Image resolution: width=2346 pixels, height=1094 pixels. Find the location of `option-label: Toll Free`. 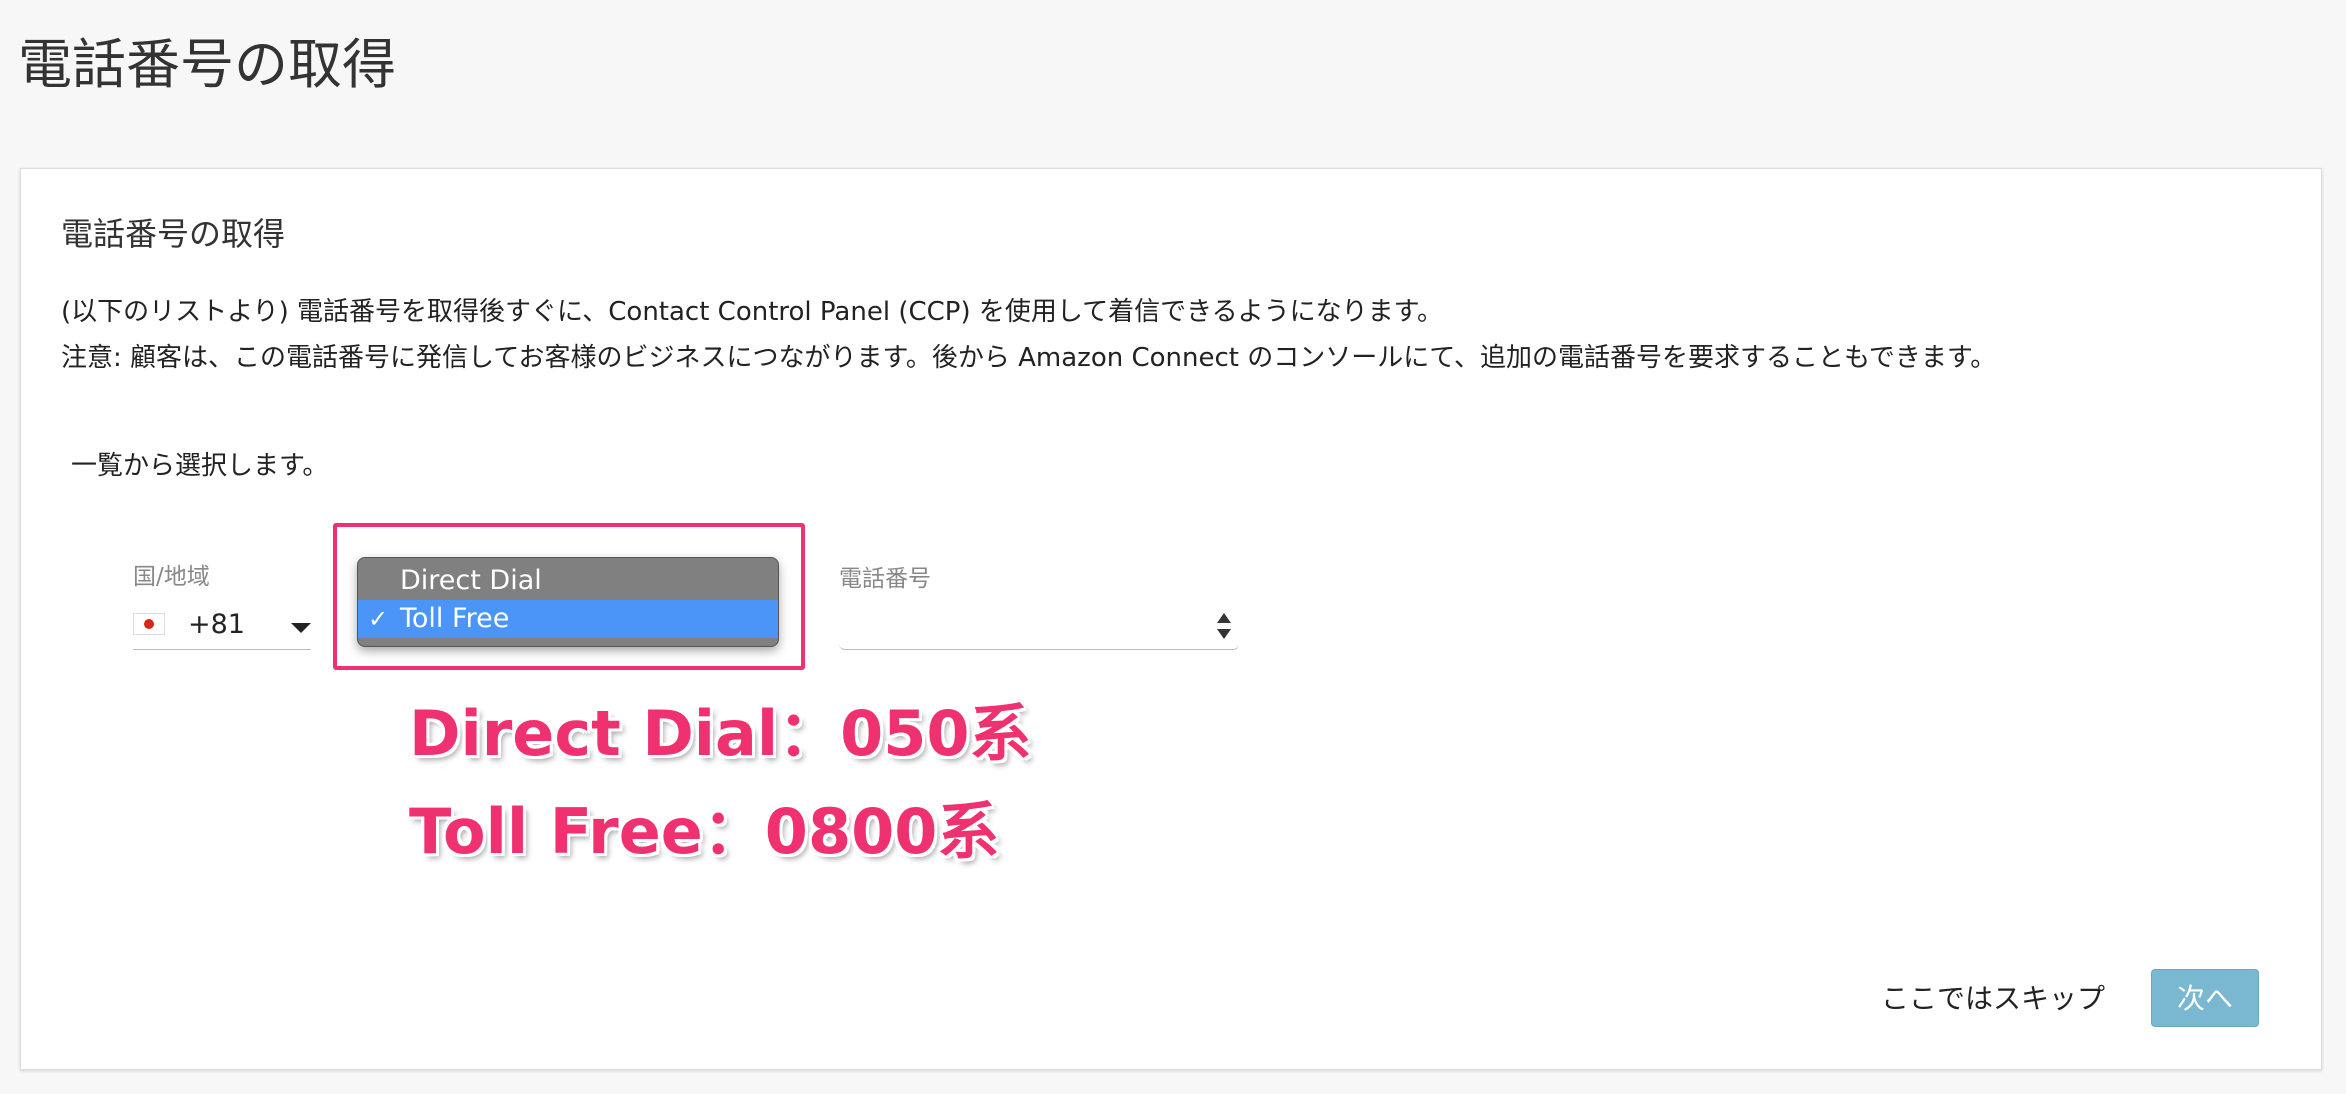

option-label: Toll Free is located at coordinates (455, 618).